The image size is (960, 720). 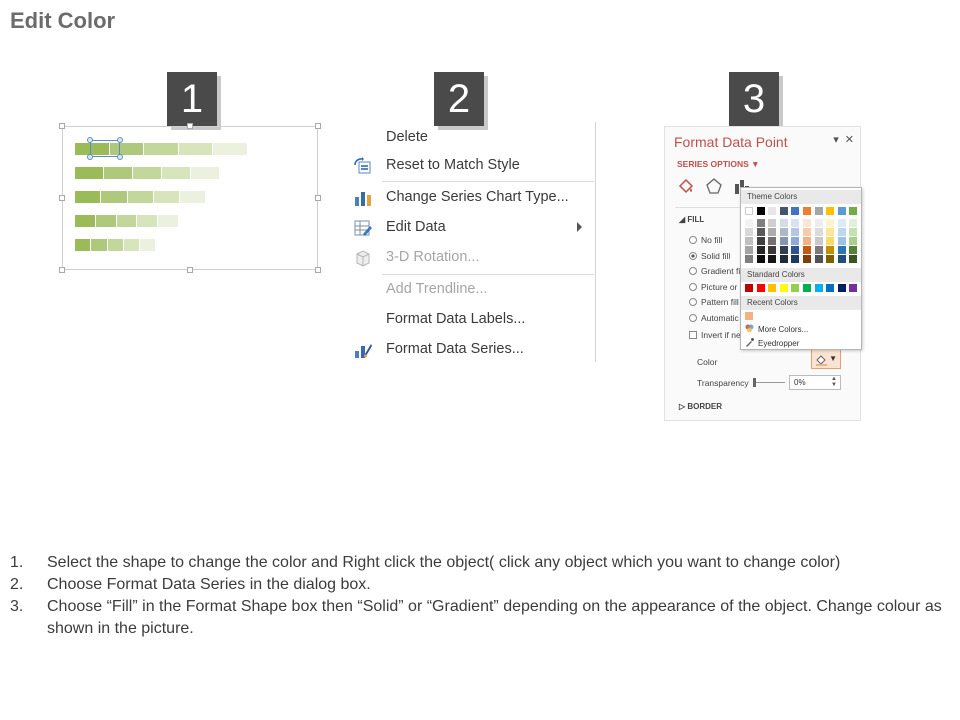 What do you see at coordinates (815, 382) in the screenshot?
I see `transparency-input: 0% ▲ ▼` at bounding box center [815, 382].